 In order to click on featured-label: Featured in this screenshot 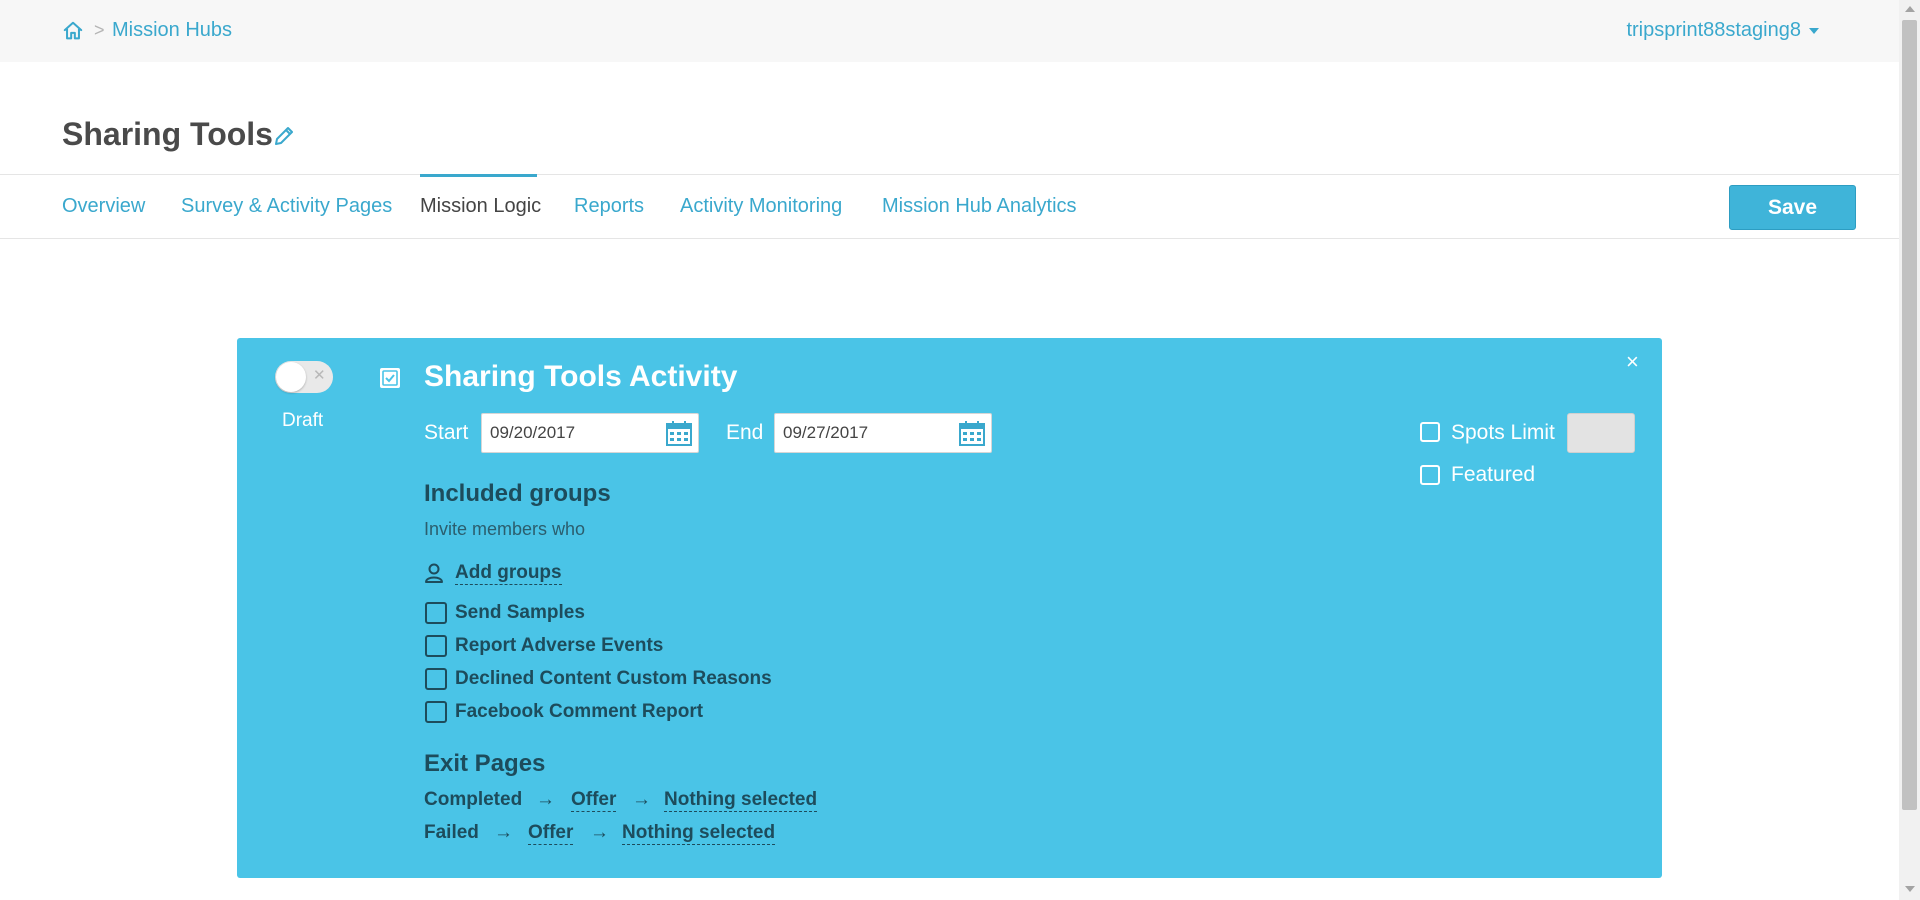, I will do `click(1493, 474)`.